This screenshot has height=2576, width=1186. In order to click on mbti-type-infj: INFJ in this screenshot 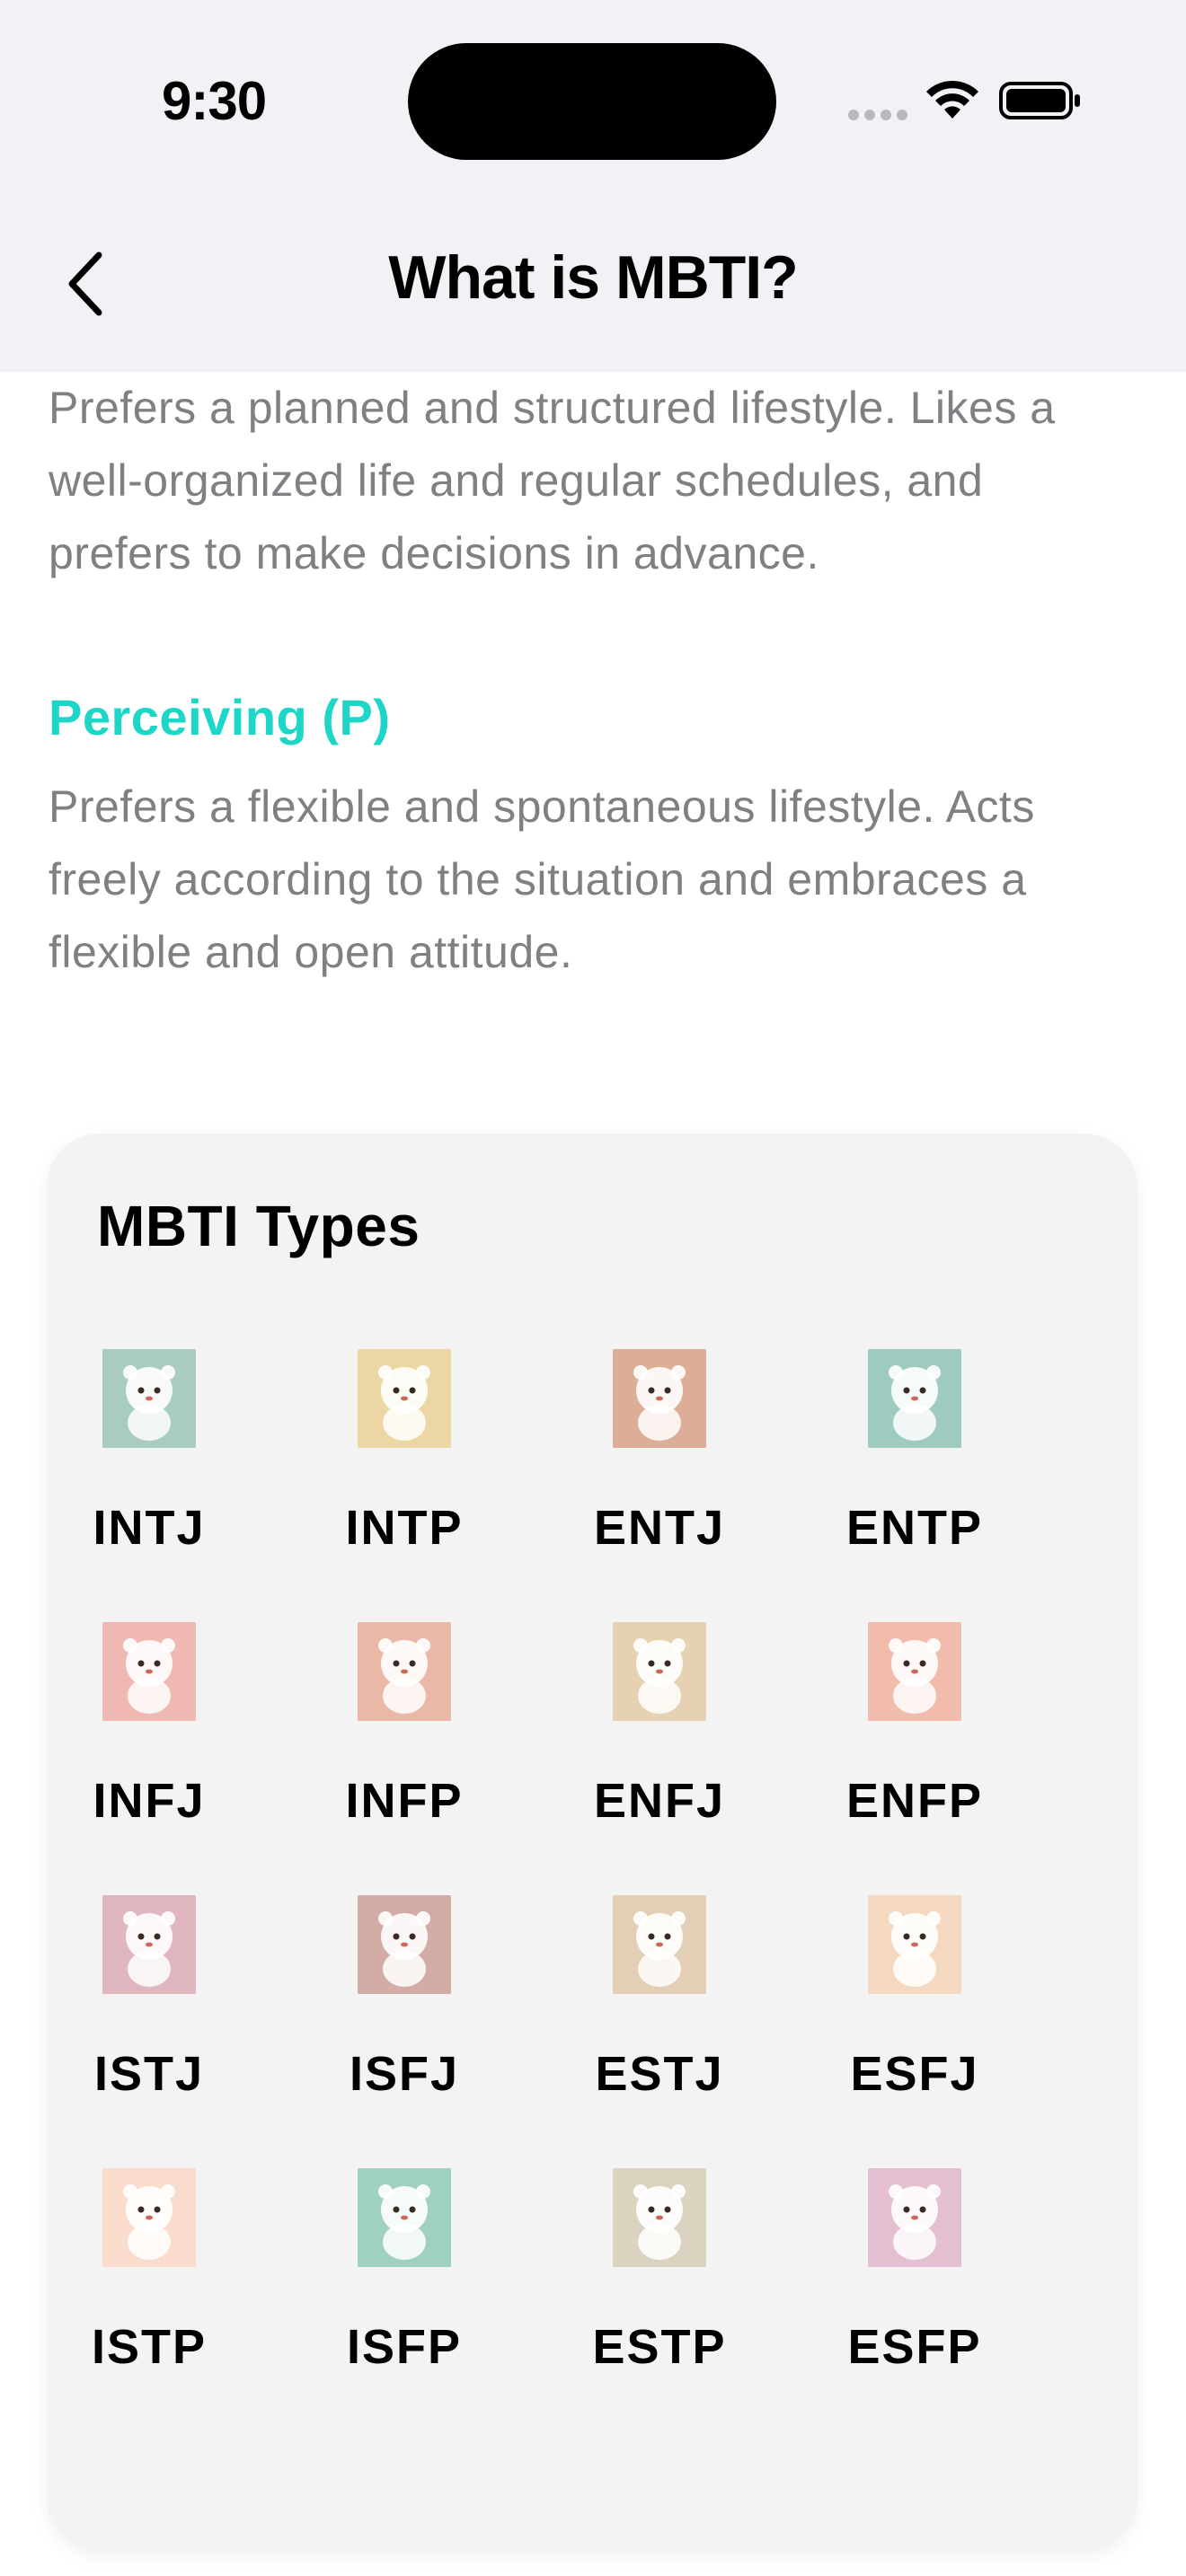, I will do `click(149, 1739)`.